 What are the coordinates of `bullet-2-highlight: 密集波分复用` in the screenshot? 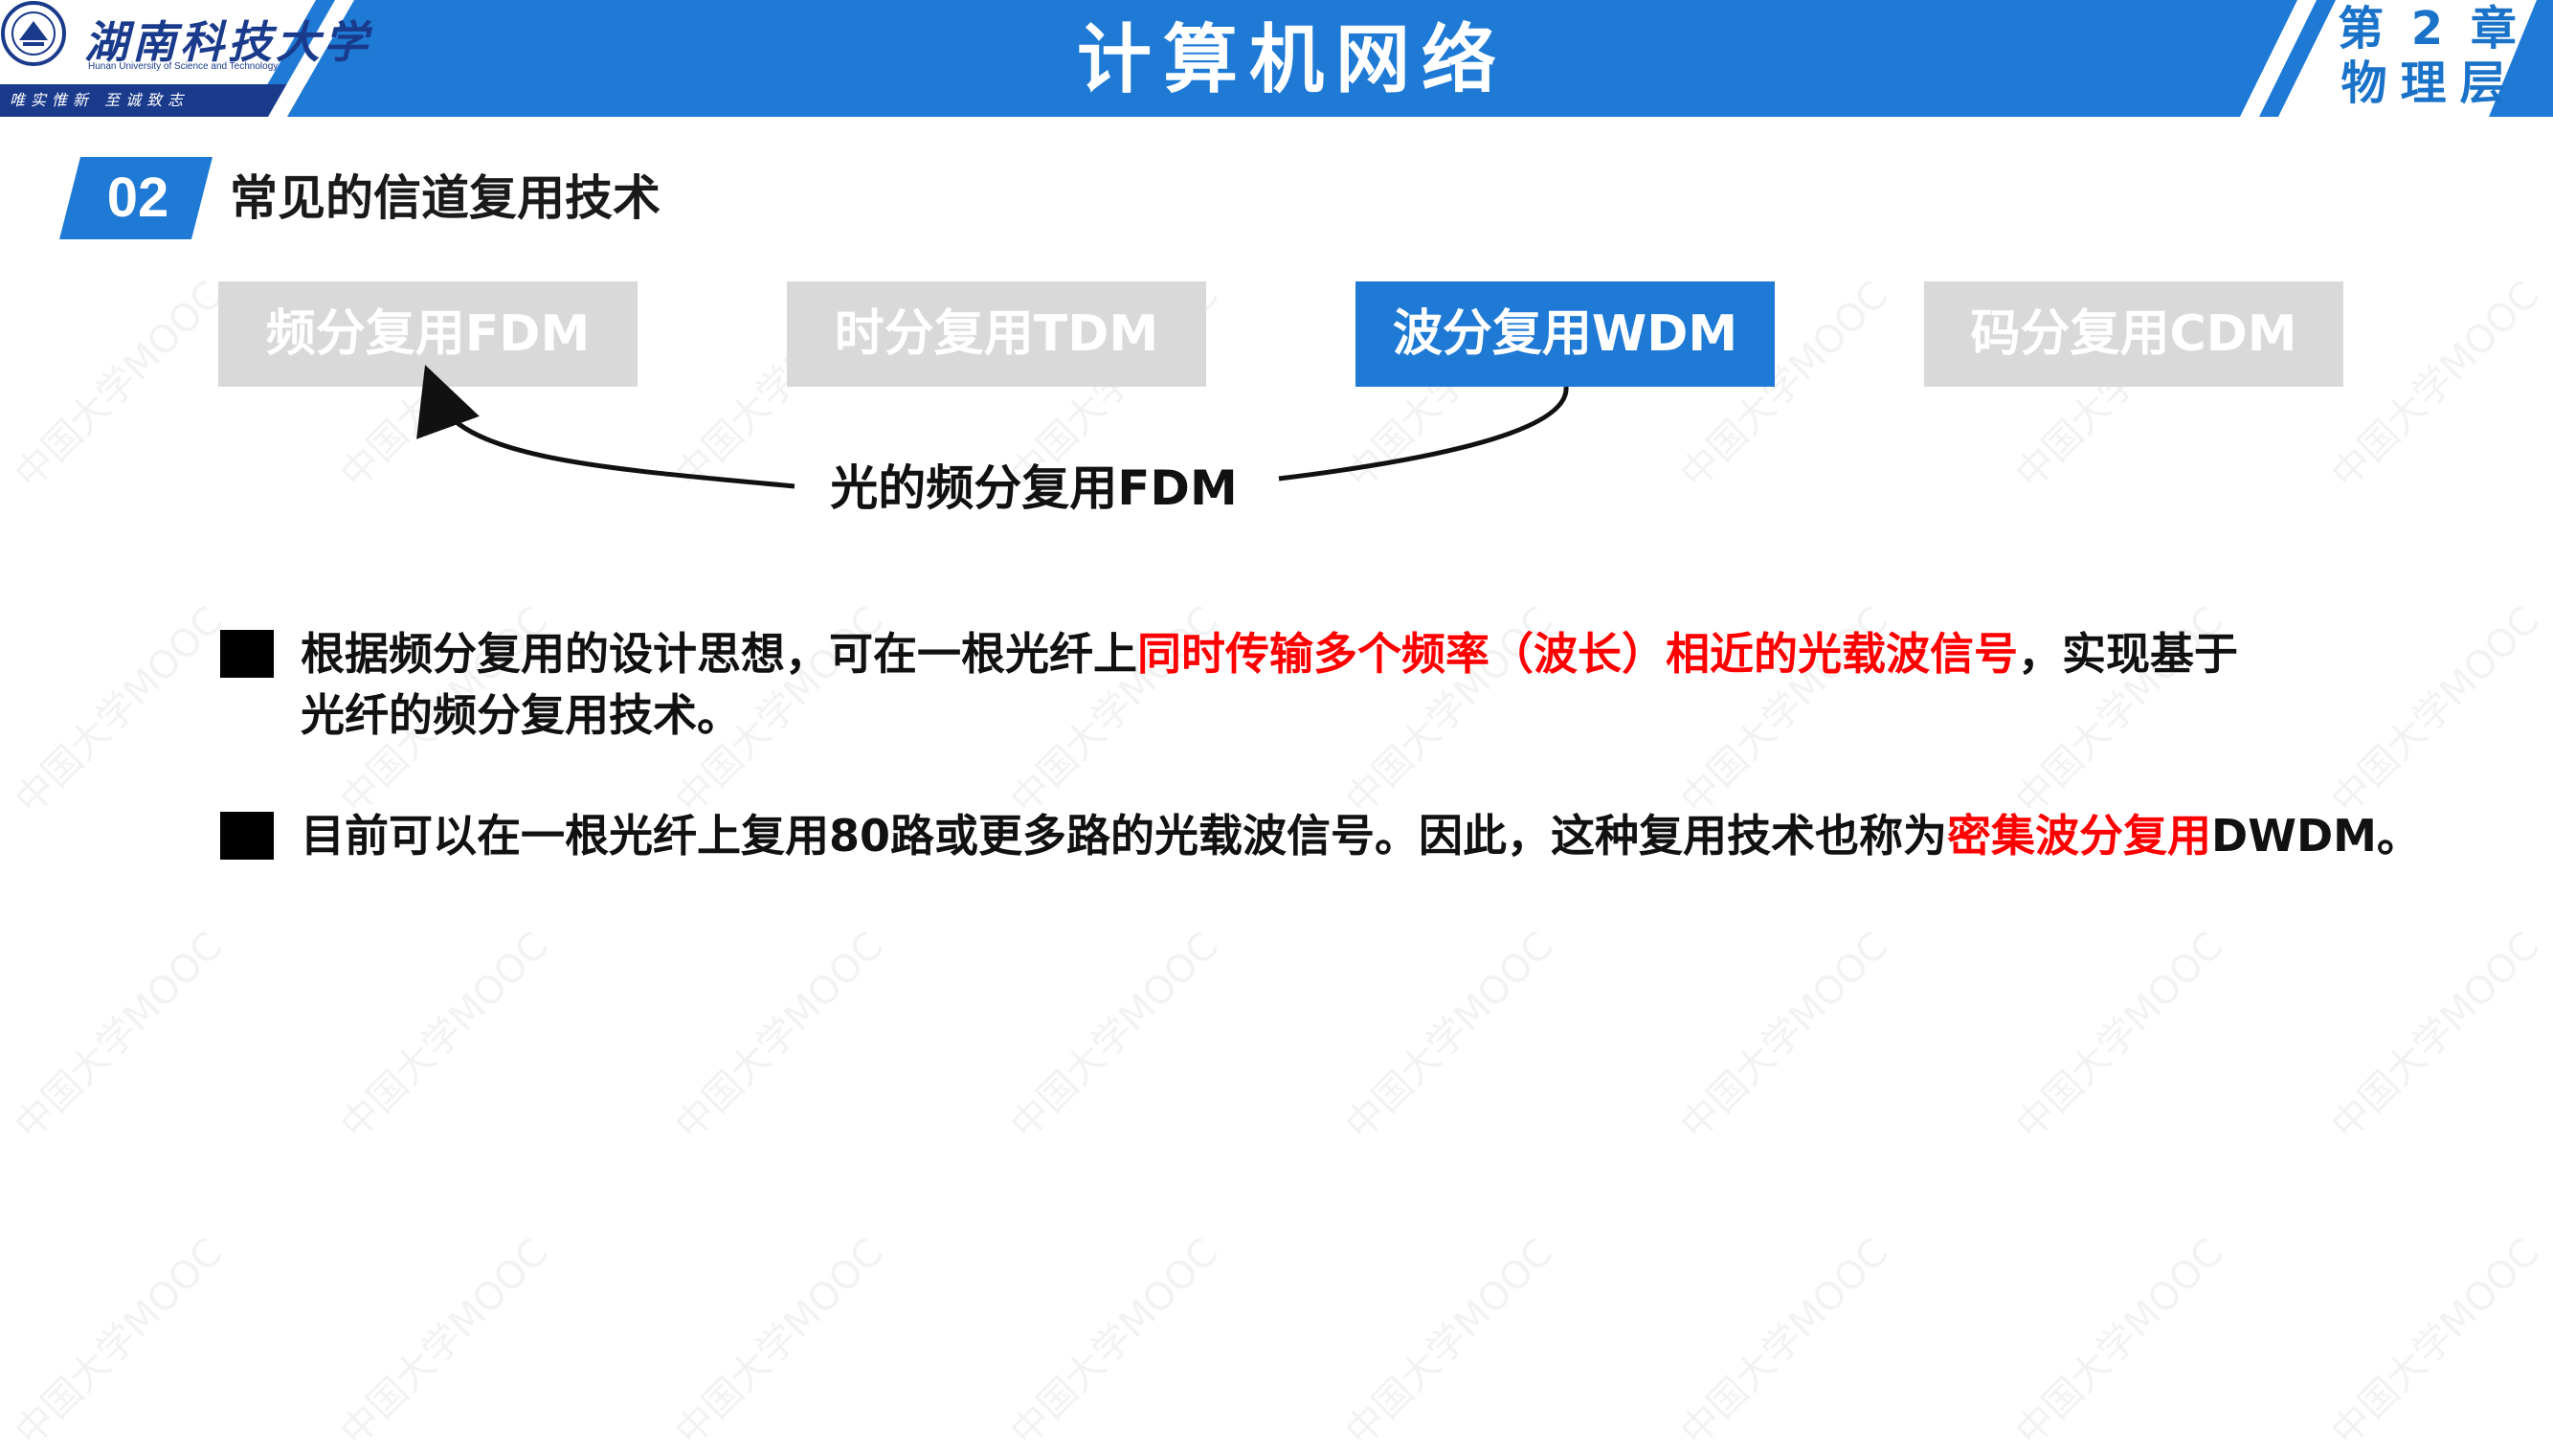 It's located at (2079, 836).